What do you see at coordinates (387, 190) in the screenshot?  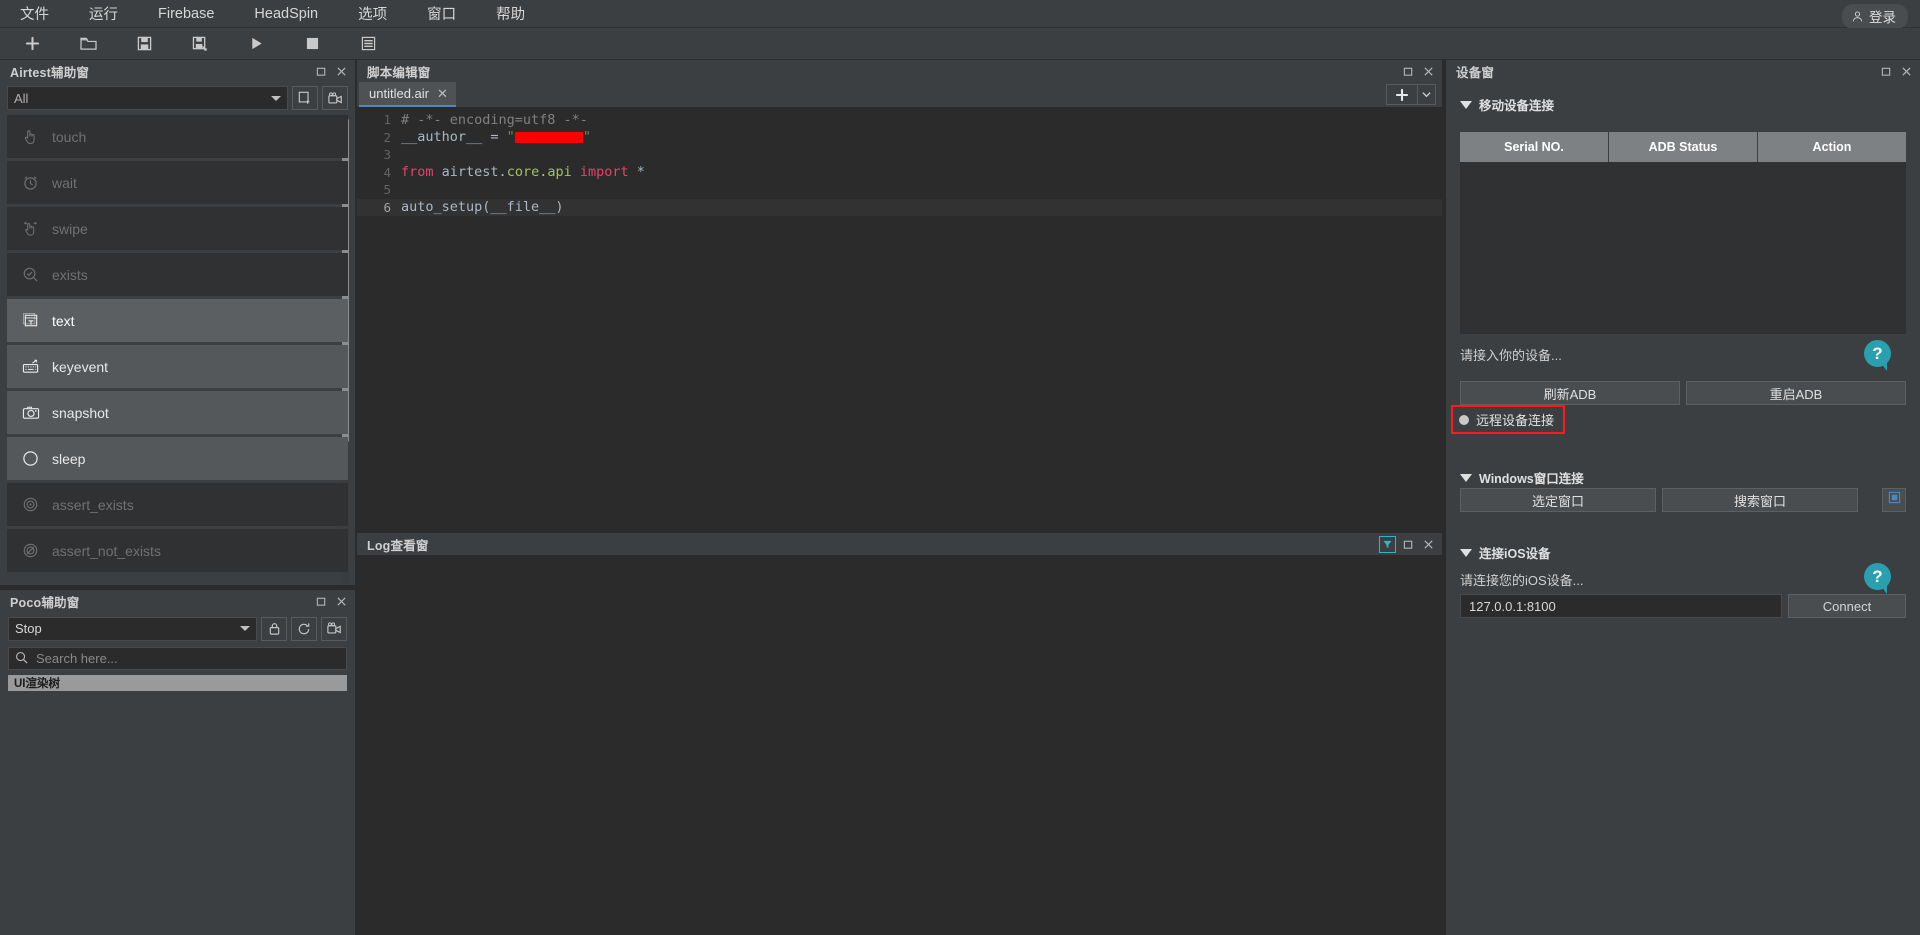 I see `line-number: 5` at bounding box center [387, 190].